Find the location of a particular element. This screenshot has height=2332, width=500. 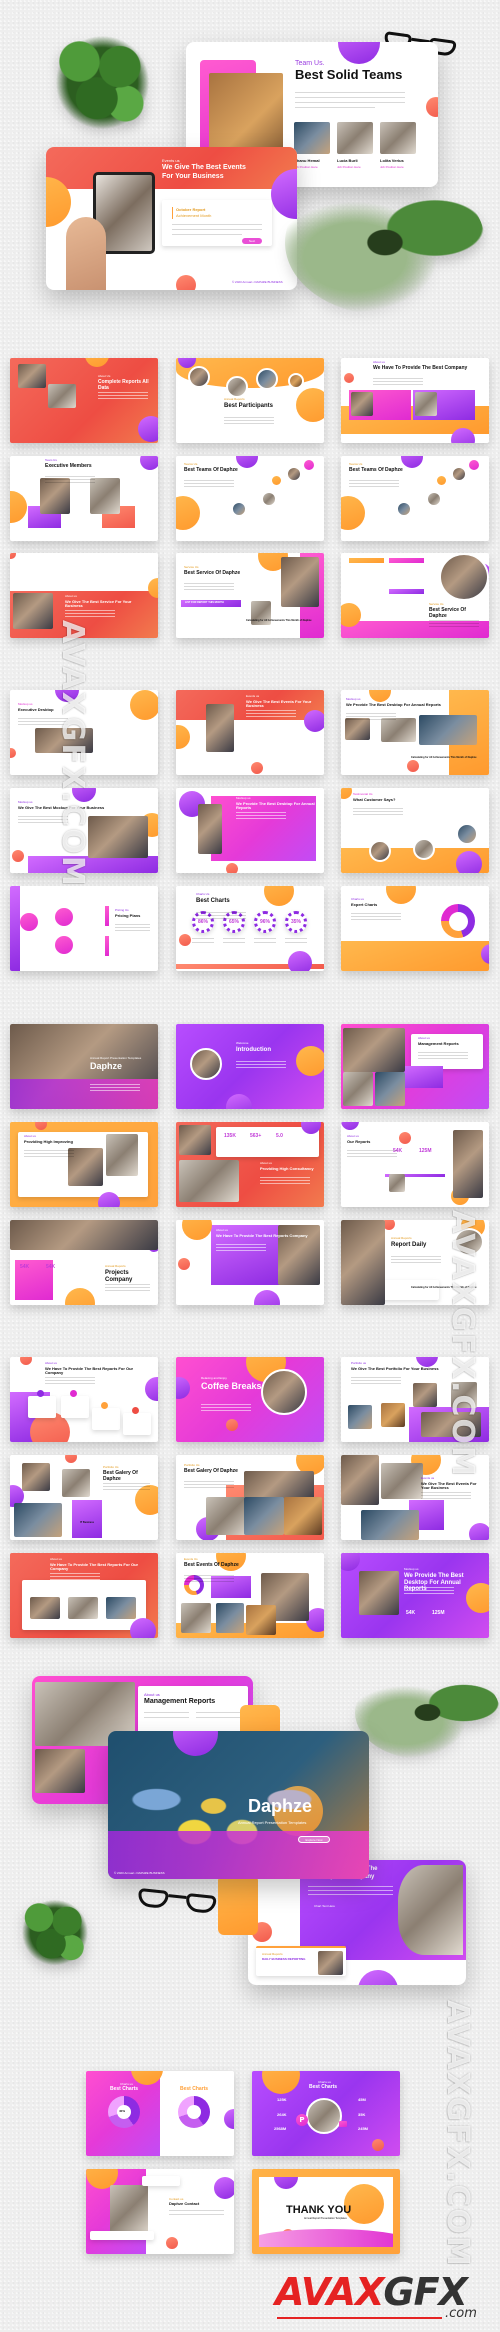

slide-thumbnail: About us Providing High Improving is located at coordinates (84, 1164).